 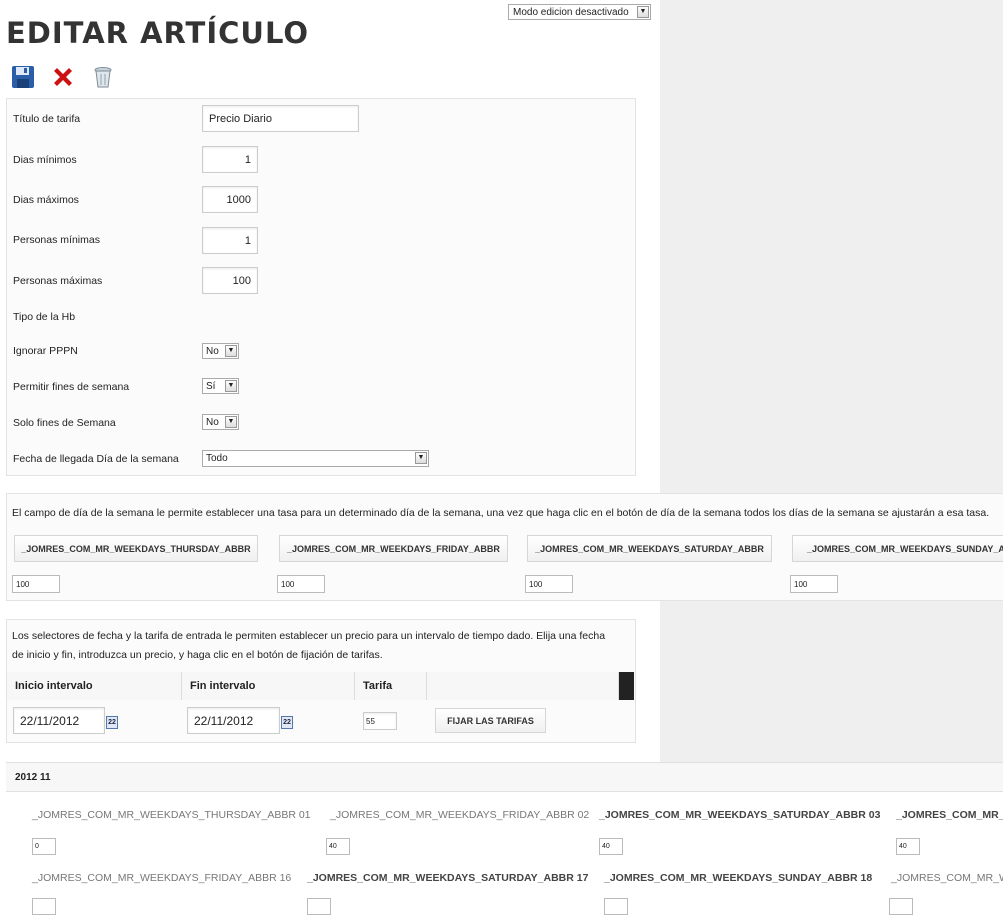 What do you see at coordinates (230, 159) in the screenshot?
I see `min-days-input: 1` at bounding box center [230, 159].